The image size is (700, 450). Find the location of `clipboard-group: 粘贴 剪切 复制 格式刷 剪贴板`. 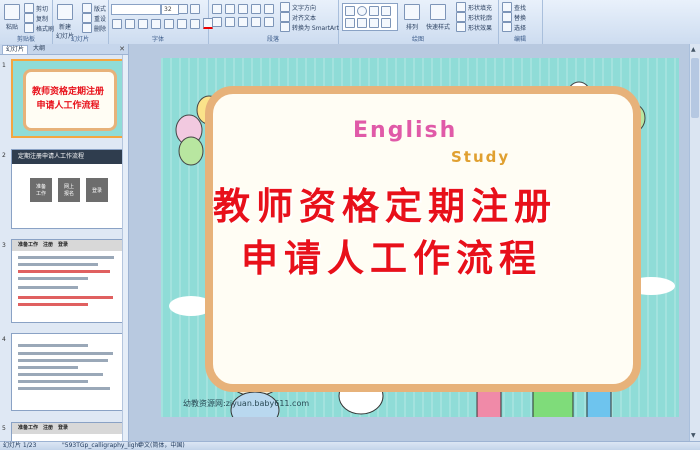

clipboard-group: 粘贴 剪切 复制 格式刷 剪贴板 is located at coordinates (27, 22).